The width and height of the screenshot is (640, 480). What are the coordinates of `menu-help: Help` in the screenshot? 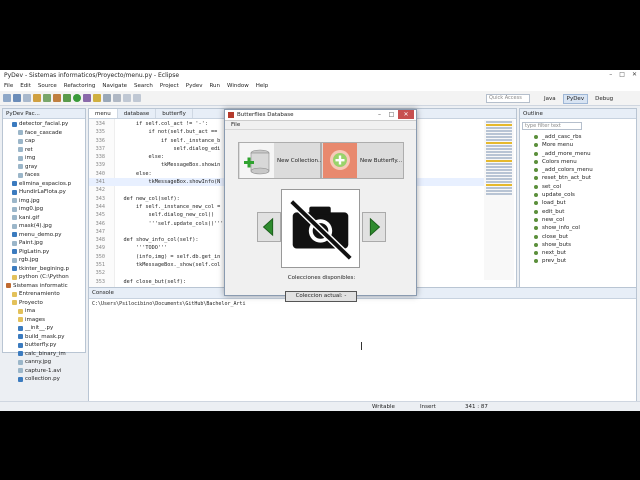 It's located at (262, 86).